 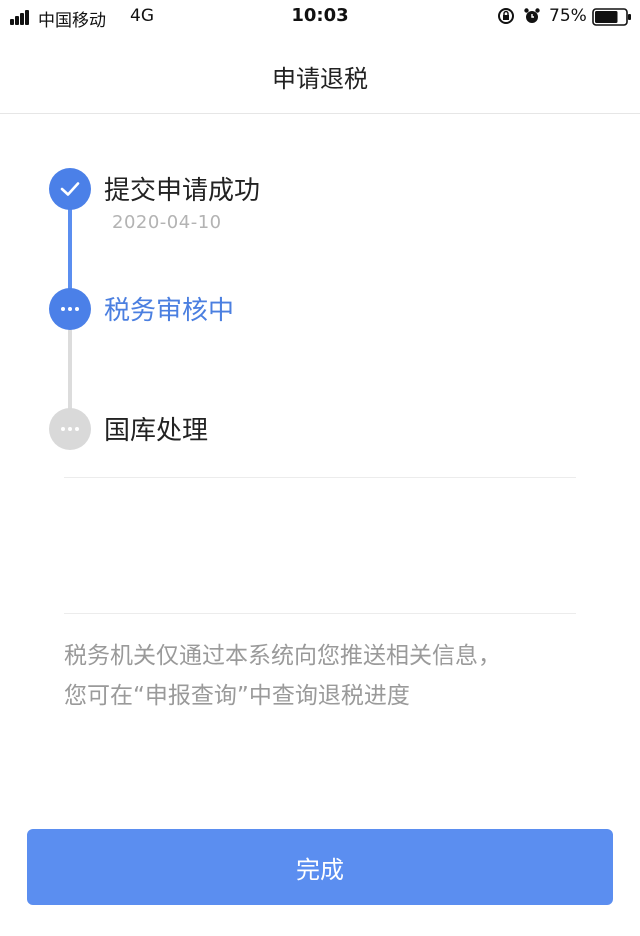 What do you see at coordinates (156, 431) in the screenshot?
I see `step-label-treasury: 国库处理` at bounding box center [156, 431].